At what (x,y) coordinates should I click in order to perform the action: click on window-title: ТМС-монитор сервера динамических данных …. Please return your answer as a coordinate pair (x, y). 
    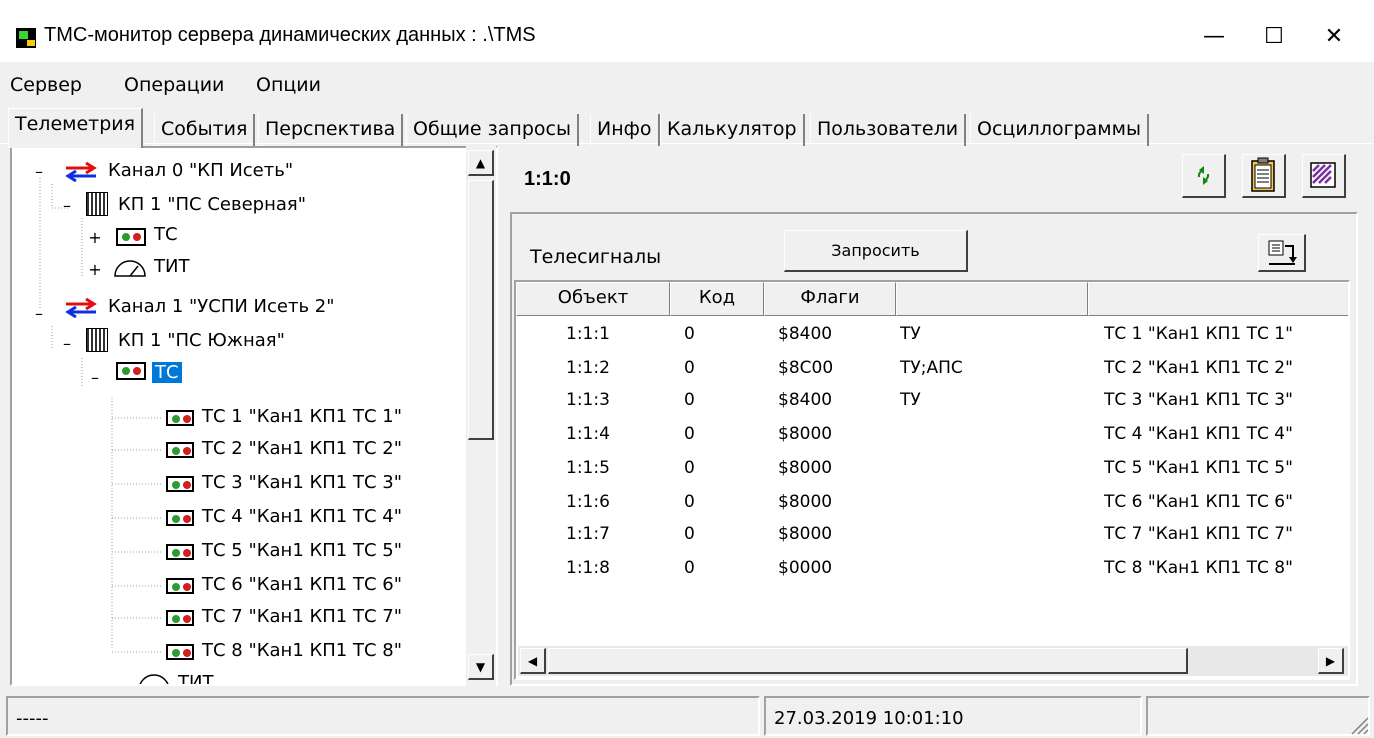
    Looking at the image, I should click on (290, 35).